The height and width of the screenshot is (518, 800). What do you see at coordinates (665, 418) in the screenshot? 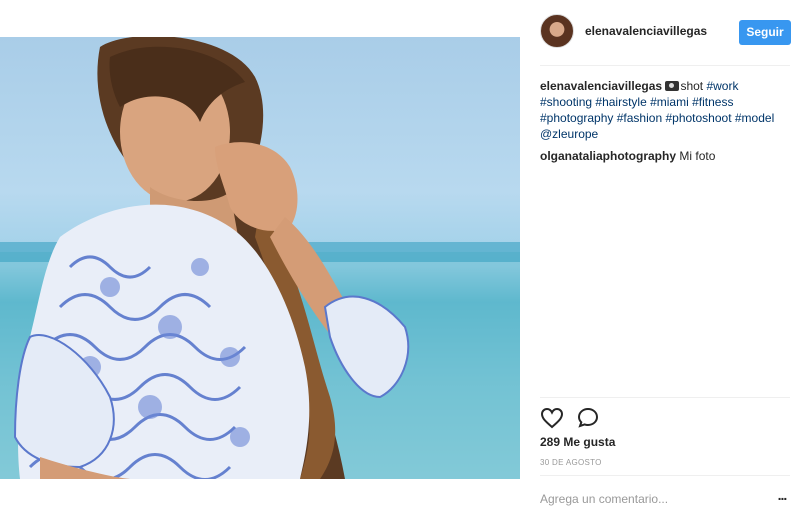
I see `post-actions` at bounding box center [665, 418].